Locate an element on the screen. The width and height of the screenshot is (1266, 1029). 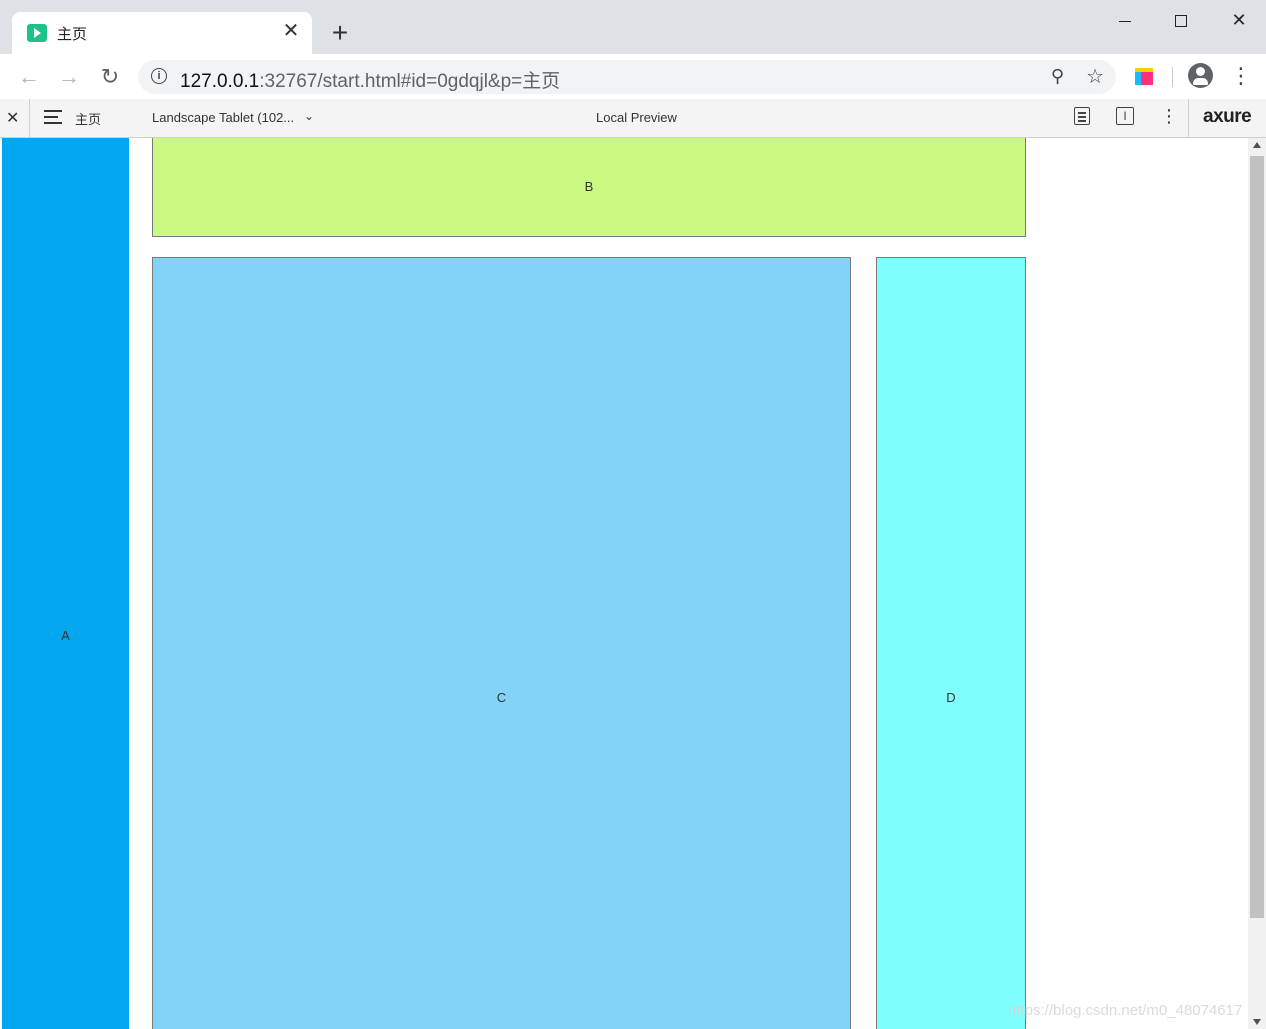
box-b-label: B is located at coordinates (589, 186).